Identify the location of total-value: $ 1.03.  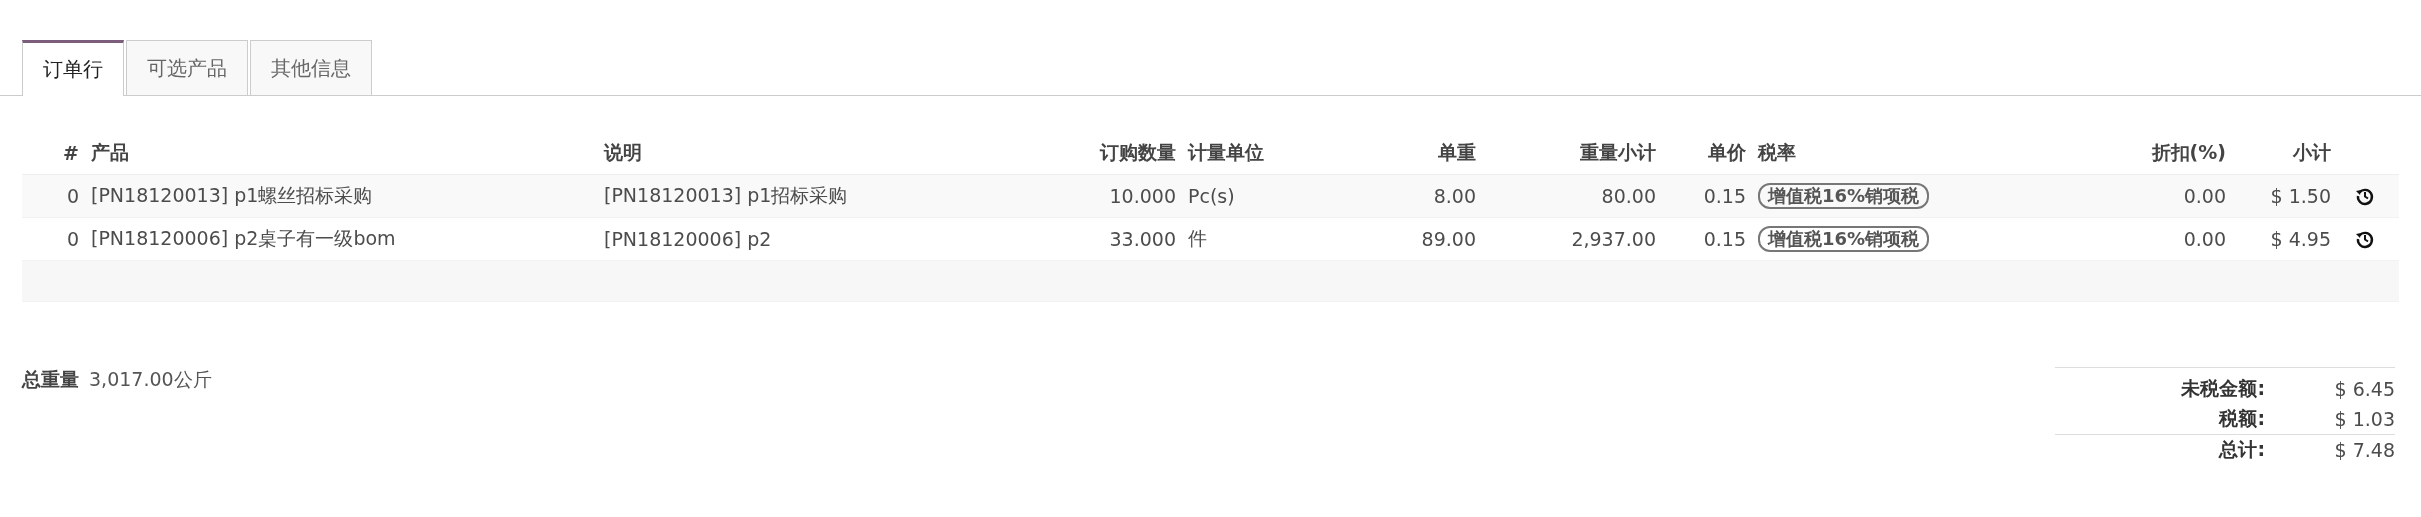
(2364, 419).